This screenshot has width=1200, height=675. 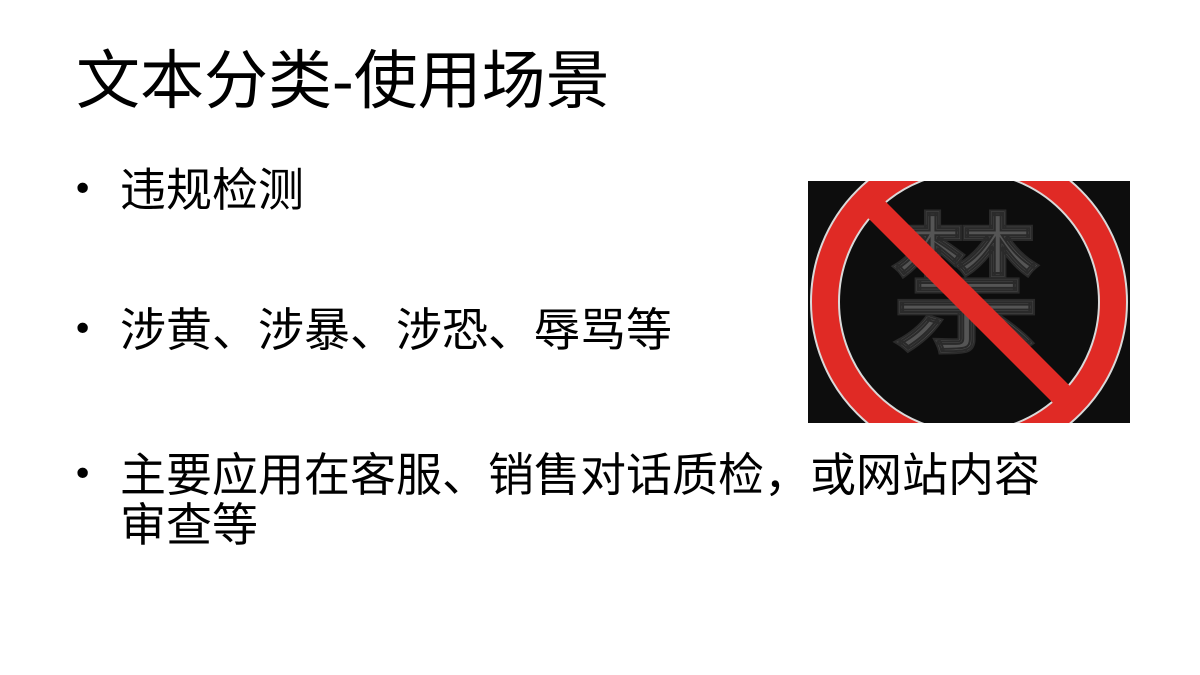 I want to click on bullet-item: • 主要应用在客服、销售对话质检，或网站内容审查等, so click(x=582, y=500).